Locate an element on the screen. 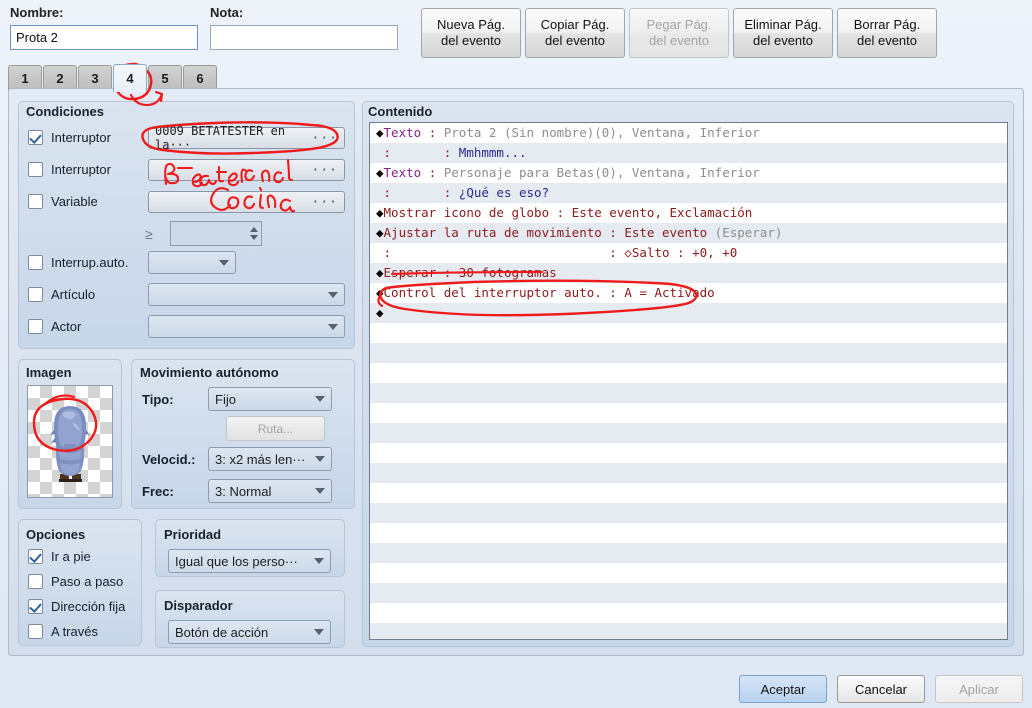  option-row-ir-a-pie: Ir a pie is located at coordinates (59, 556).